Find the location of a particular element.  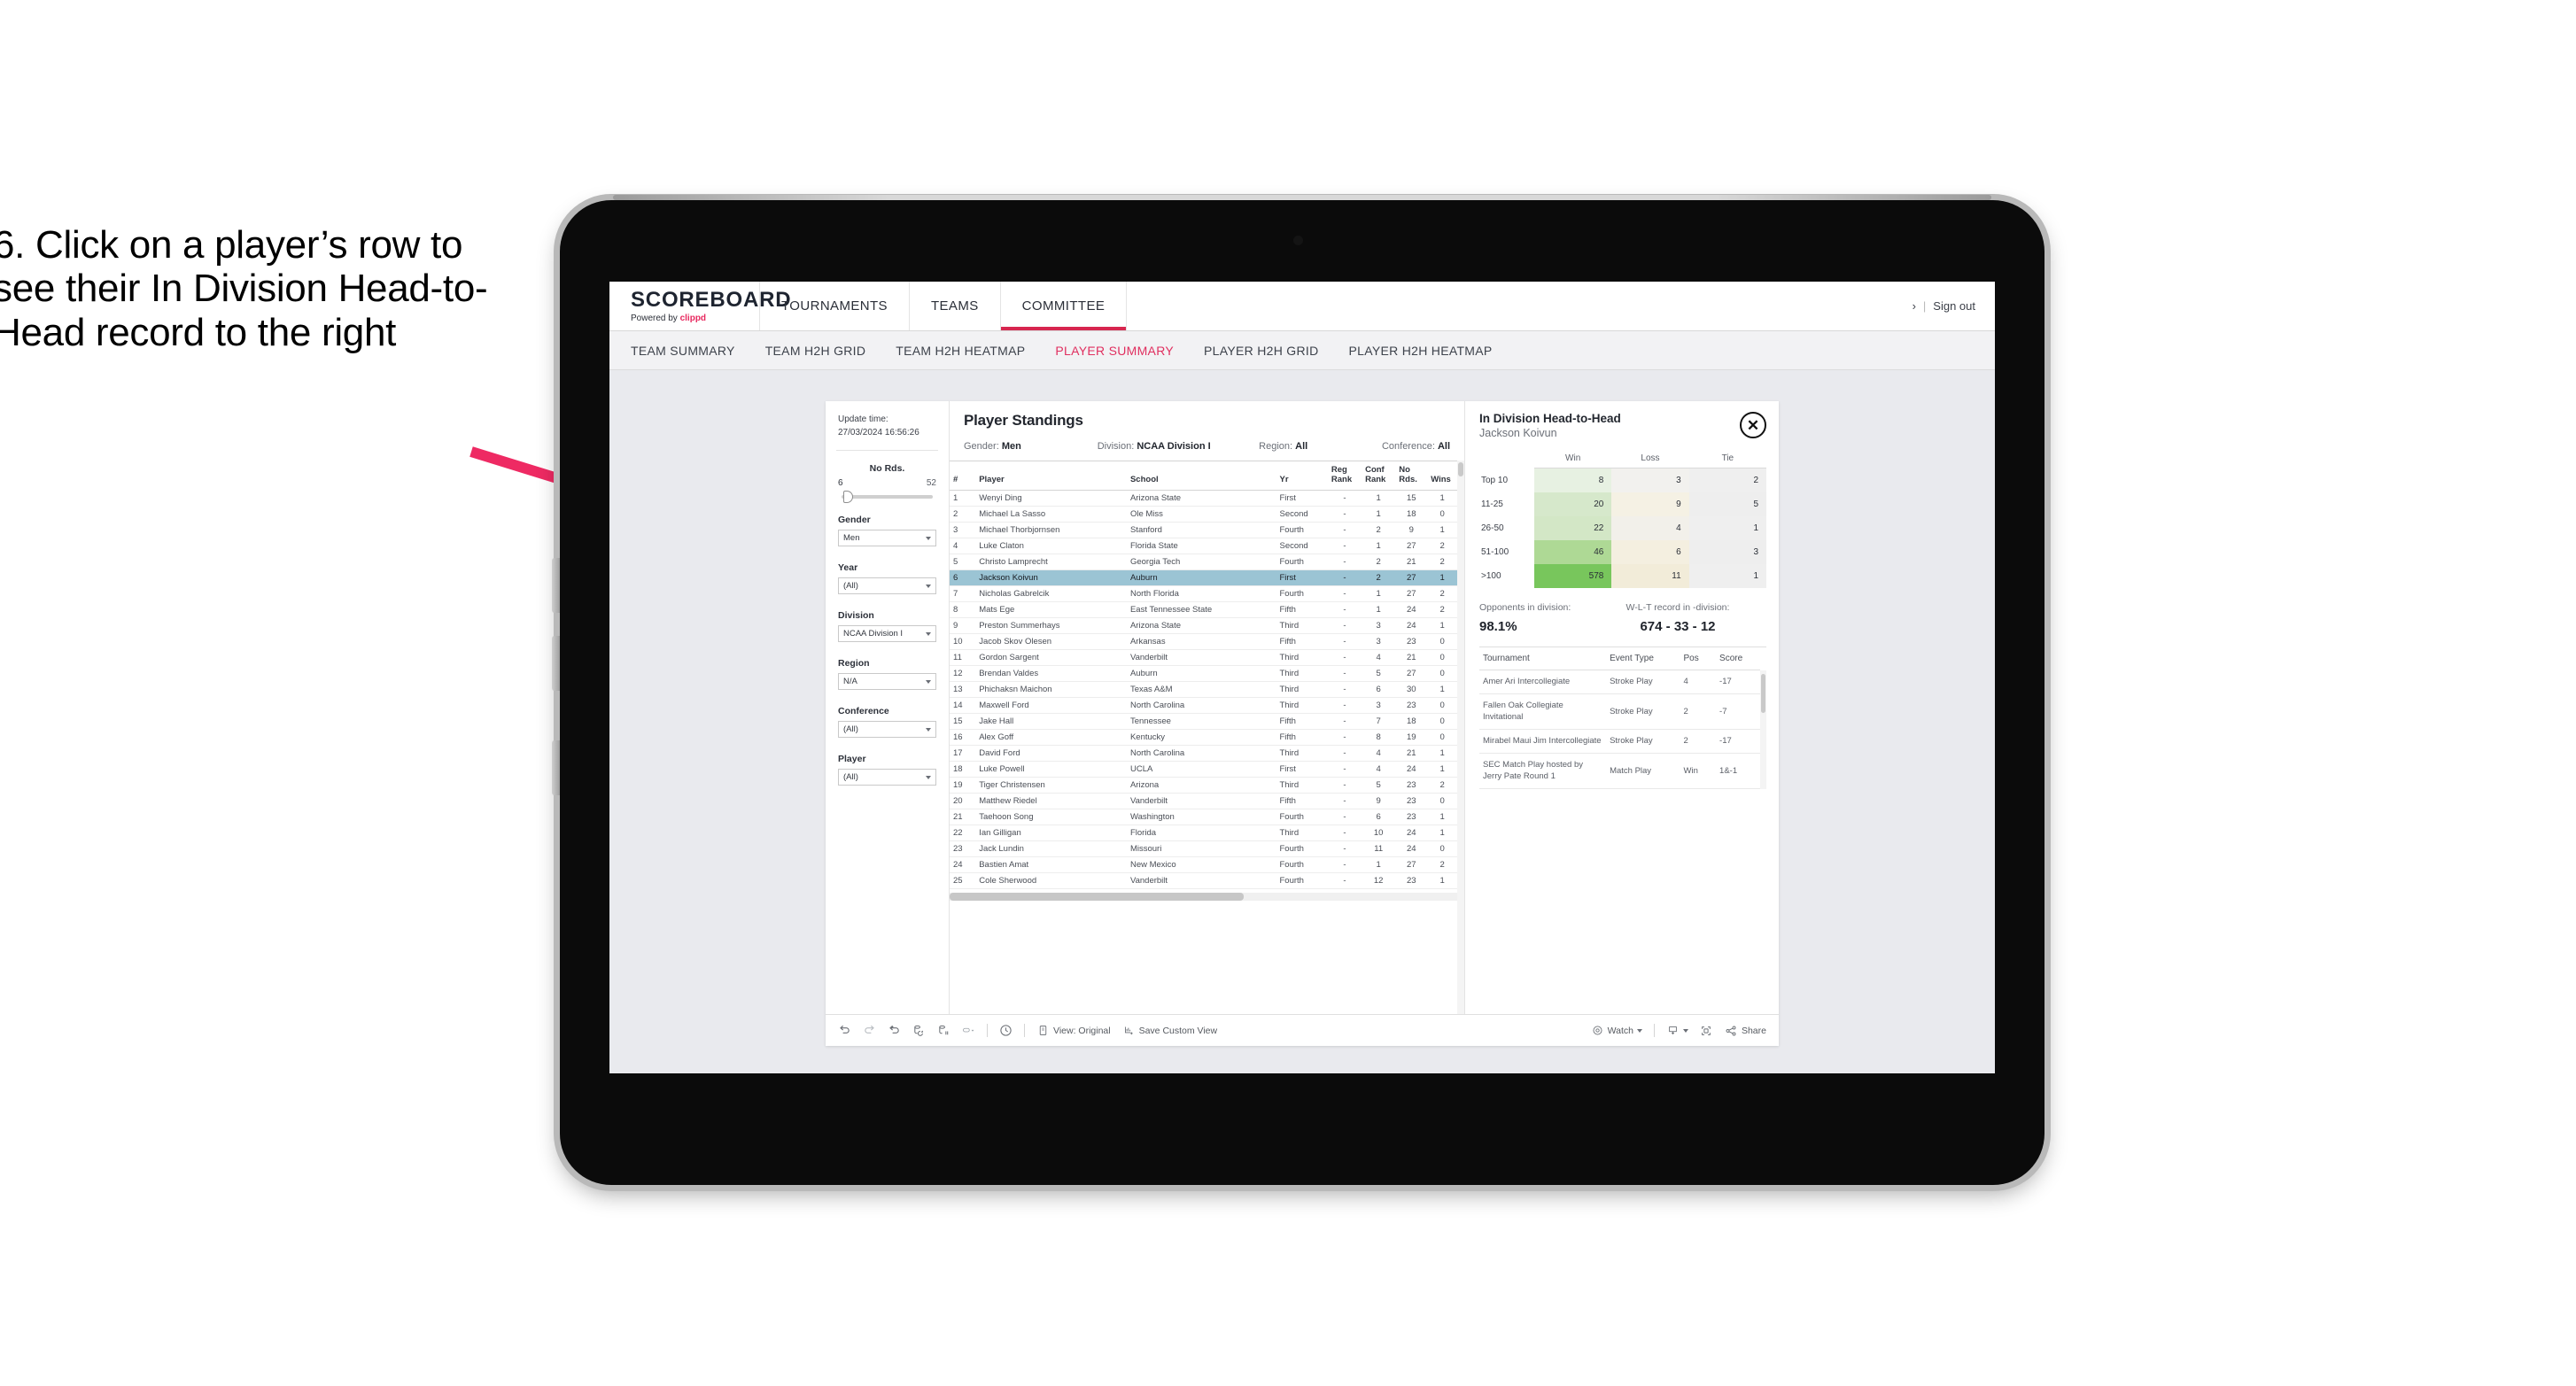

watch-label: Watch is located at coordinates (1620, 1030).